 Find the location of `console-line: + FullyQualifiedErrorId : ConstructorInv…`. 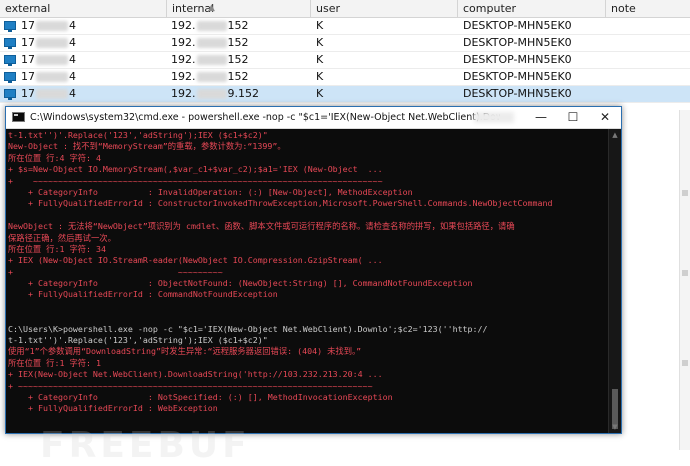

console-line: + FullyQualifiedErrorId : ConstructorInv… is located at coordinates (280, 203).